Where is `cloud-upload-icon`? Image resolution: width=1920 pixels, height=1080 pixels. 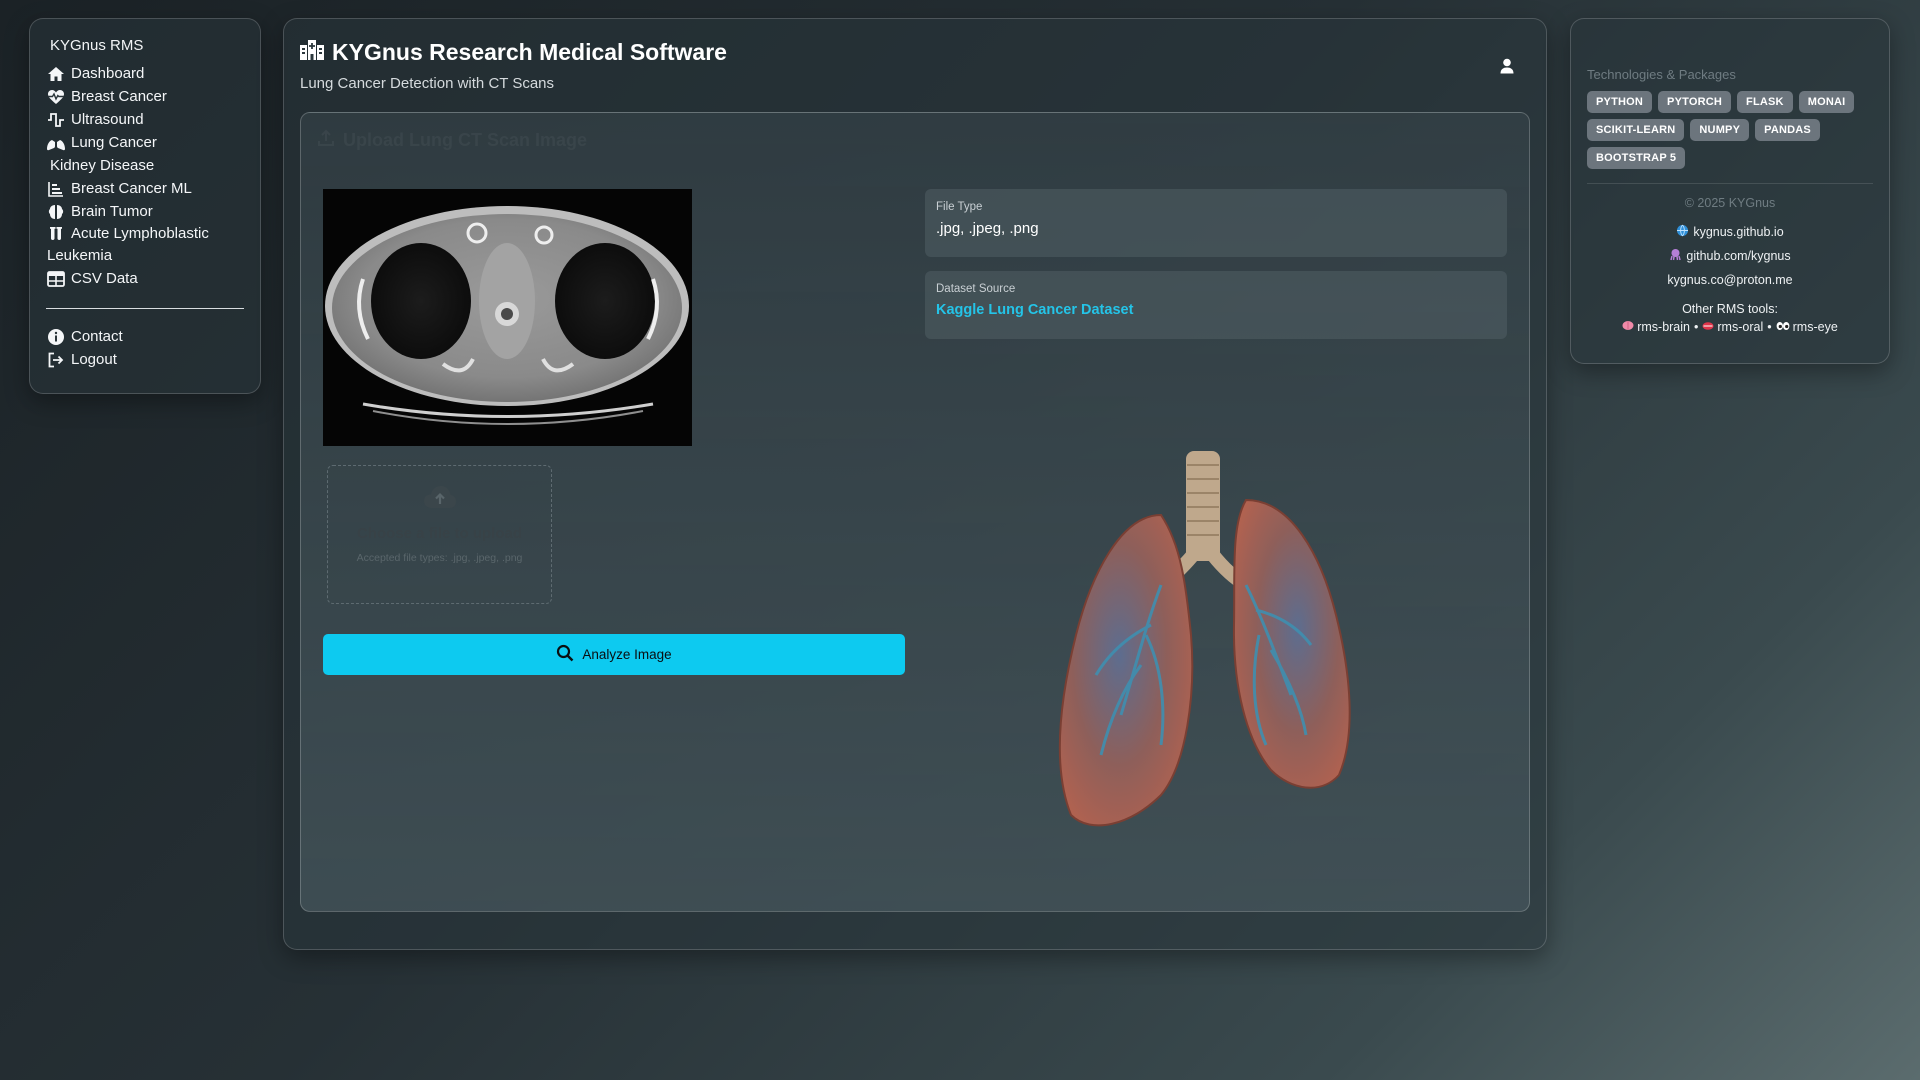 cloud-upload-icon is located at coordinates (440, 499).